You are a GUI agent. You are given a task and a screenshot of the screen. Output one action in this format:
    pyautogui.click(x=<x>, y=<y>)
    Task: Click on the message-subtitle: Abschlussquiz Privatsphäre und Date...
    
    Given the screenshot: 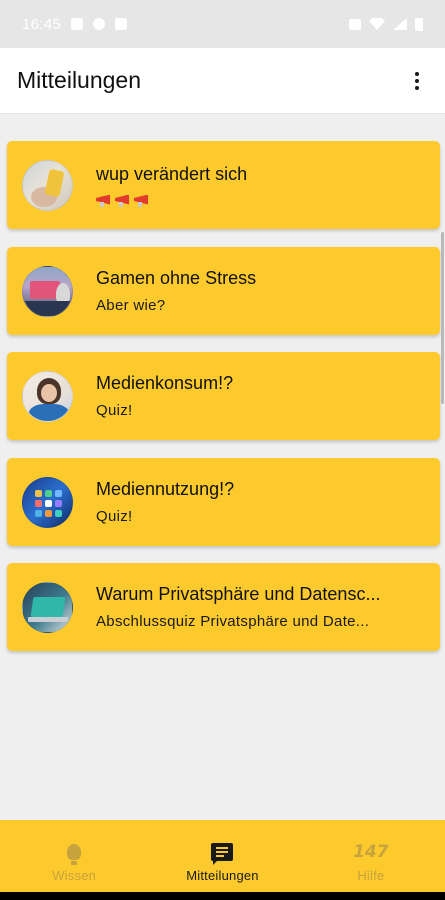 What is the action you would take?
    pyautogui.click(x=233, y=621)
    